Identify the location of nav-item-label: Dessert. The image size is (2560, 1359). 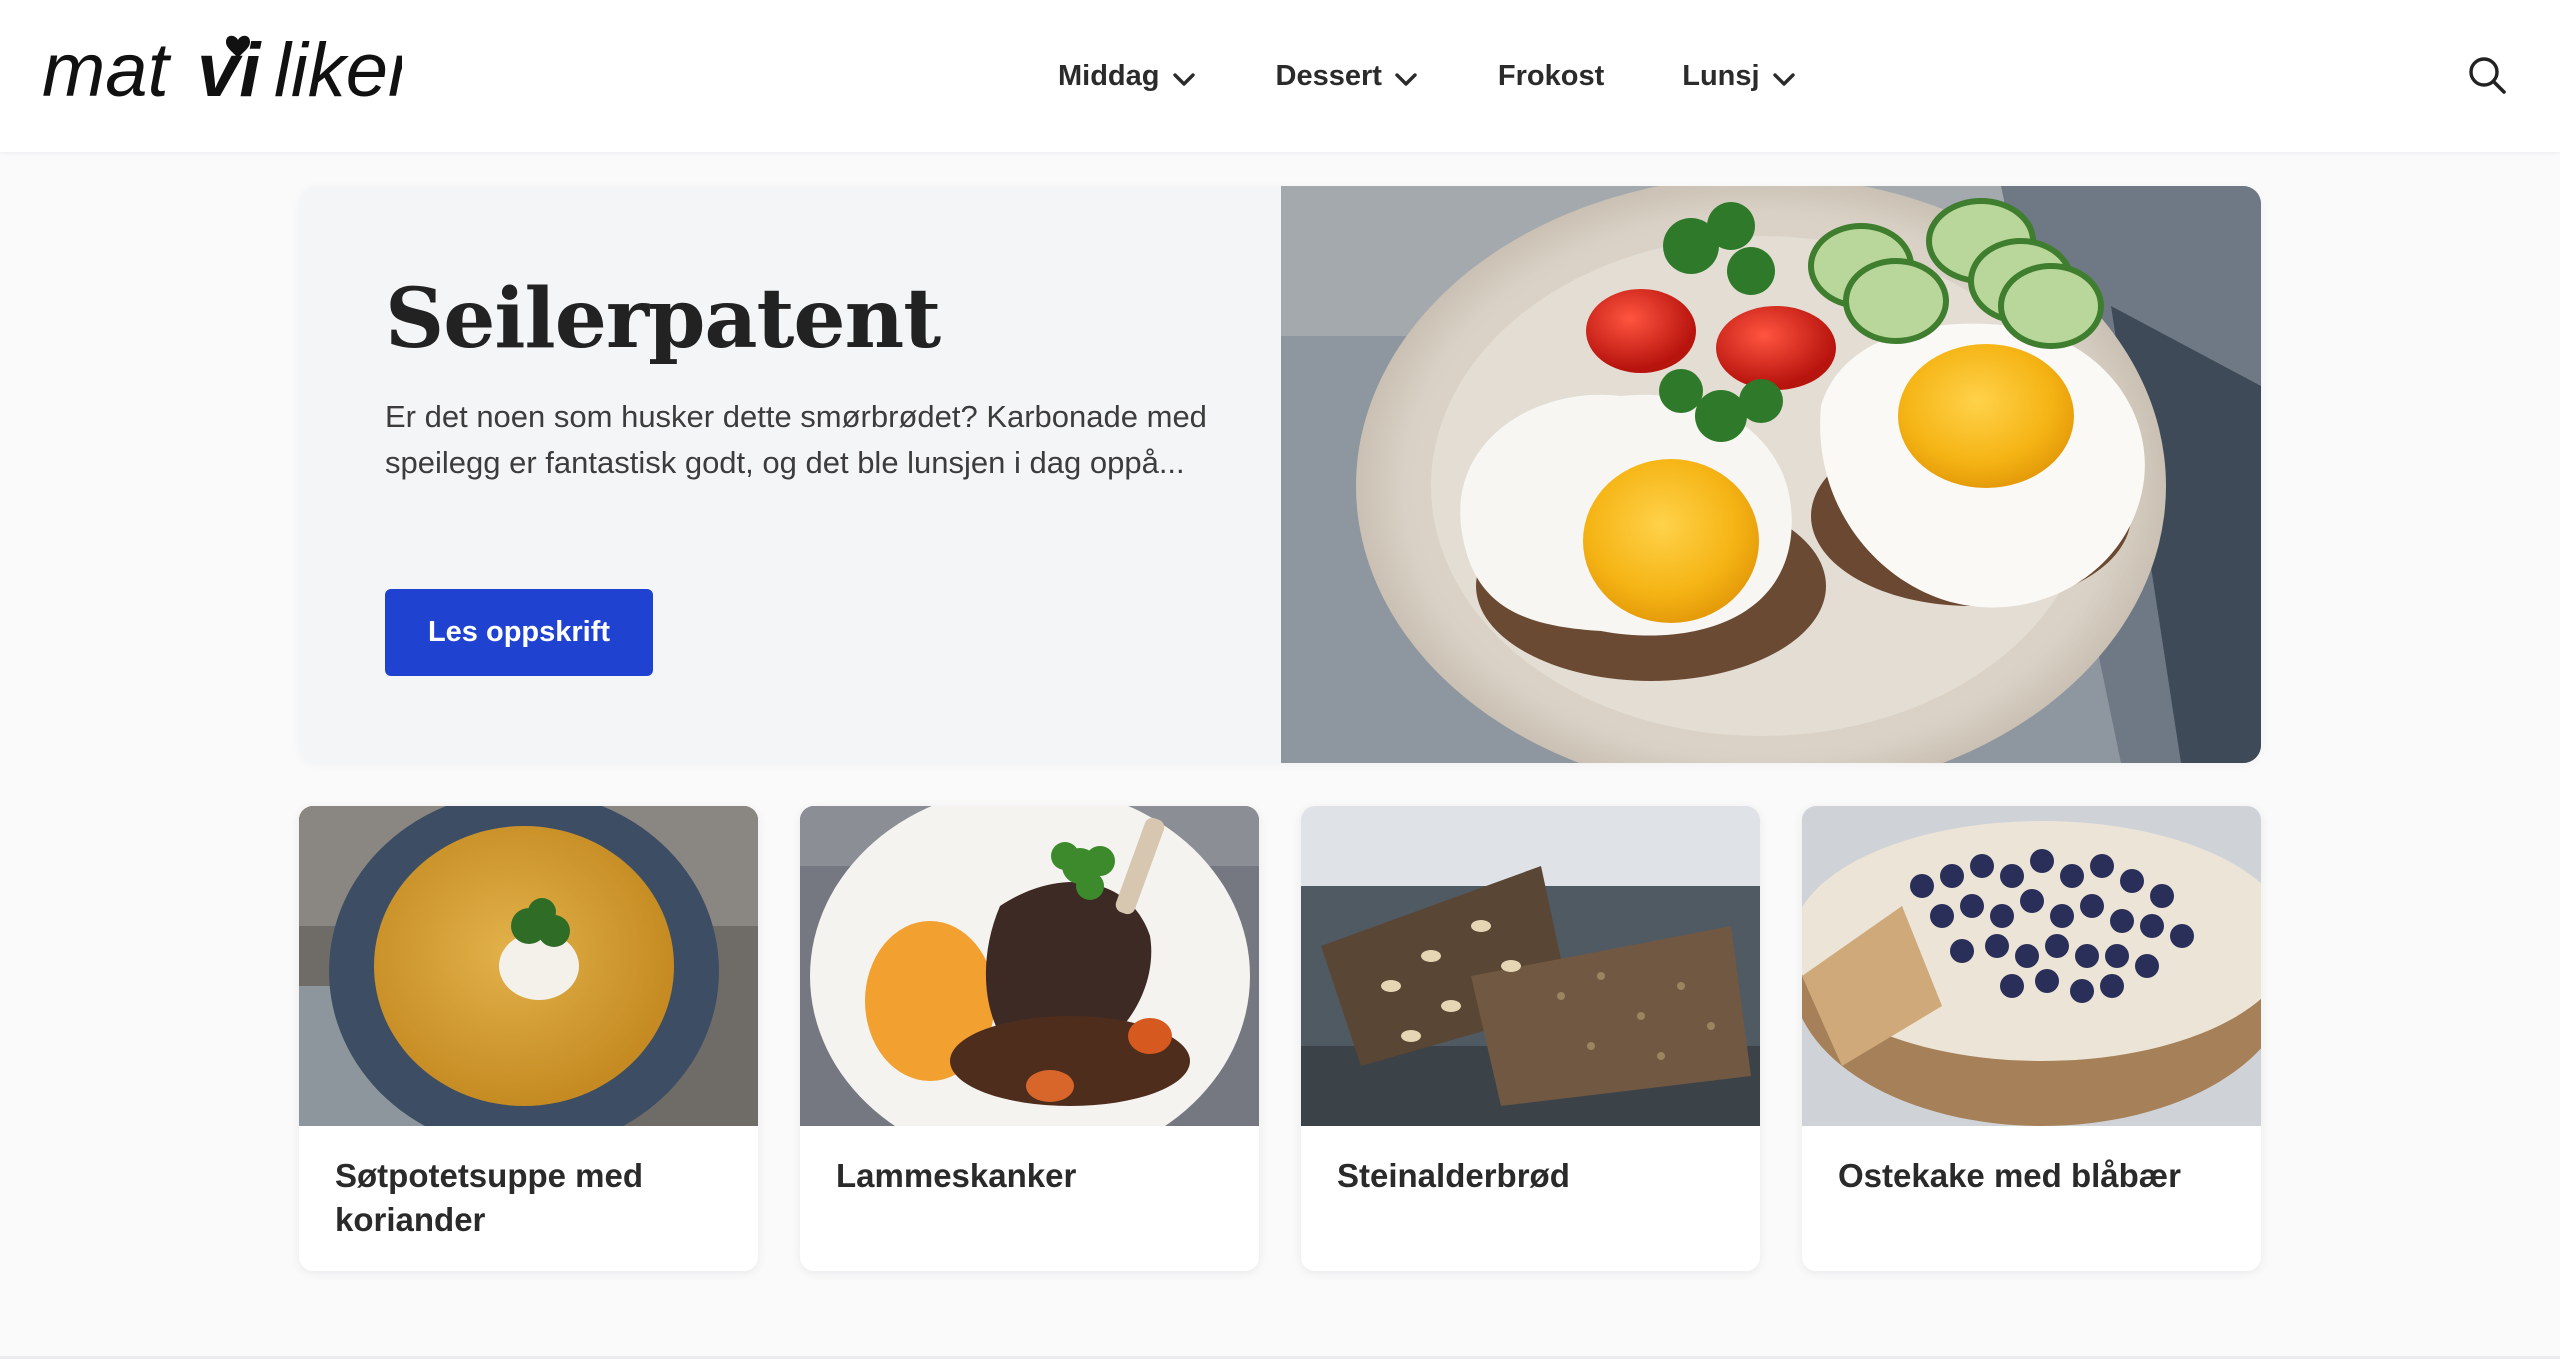
(1328, 75).